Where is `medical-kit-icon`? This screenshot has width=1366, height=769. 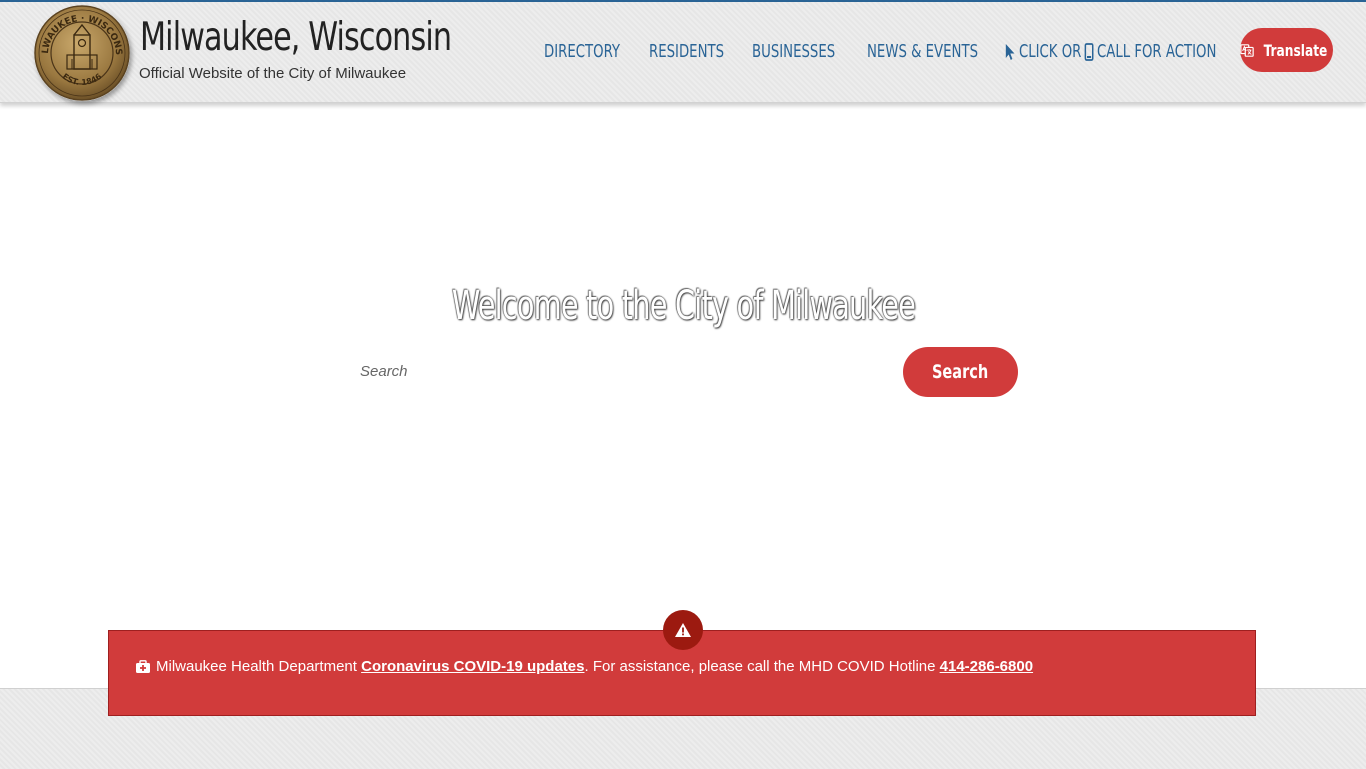 medical-kit-icon is located at coordinates (143, 666).